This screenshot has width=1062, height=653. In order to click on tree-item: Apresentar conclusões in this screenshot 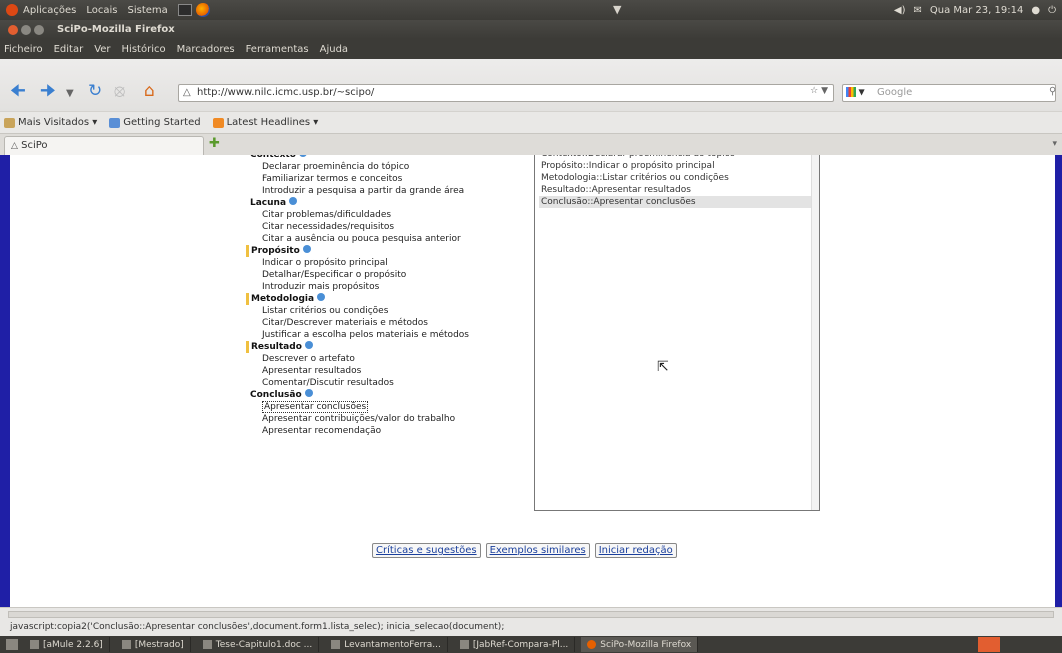, I will do `click(357, 407)`.